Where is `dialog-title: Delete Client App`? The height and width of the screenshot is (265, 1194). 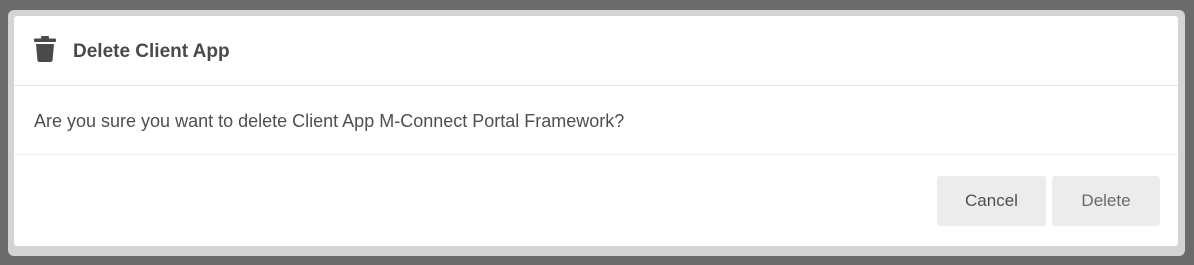 dialog-title: Delete Client App is located at coordinates (151, 51).